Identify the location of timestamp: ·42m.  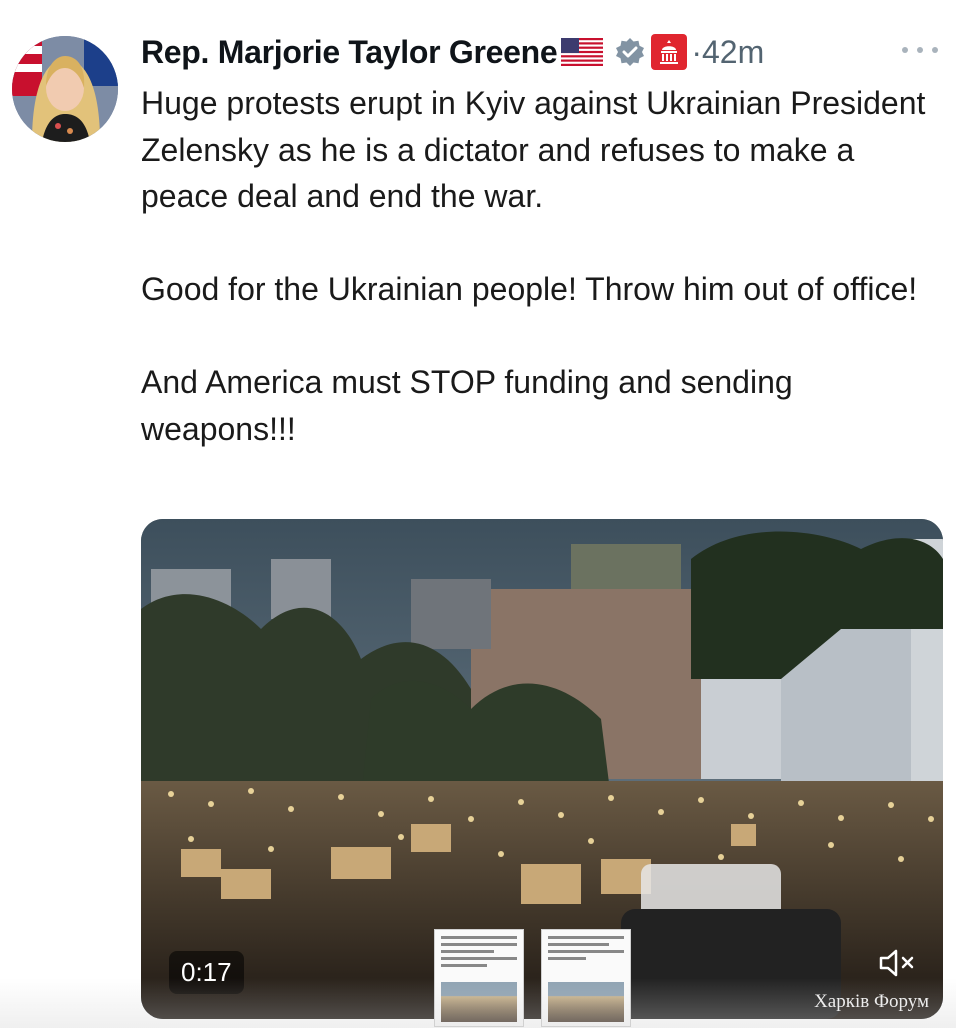
(727, 52).